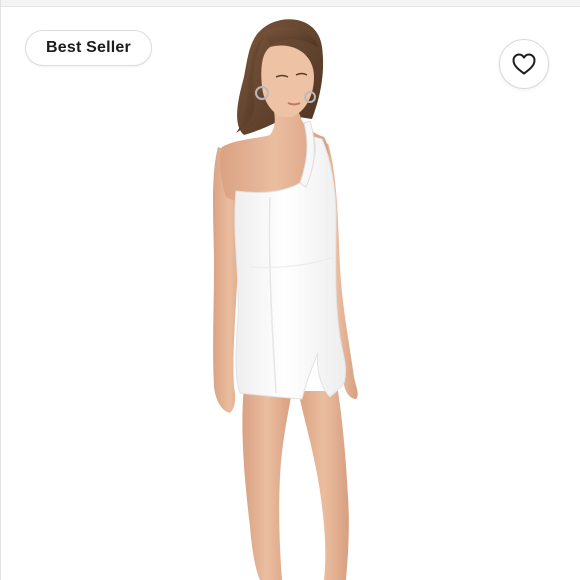 Image resolution: width=580 pixels, height=580 pixels. I want to click on best-seller-badge: Best Seller, so click(88, 48).